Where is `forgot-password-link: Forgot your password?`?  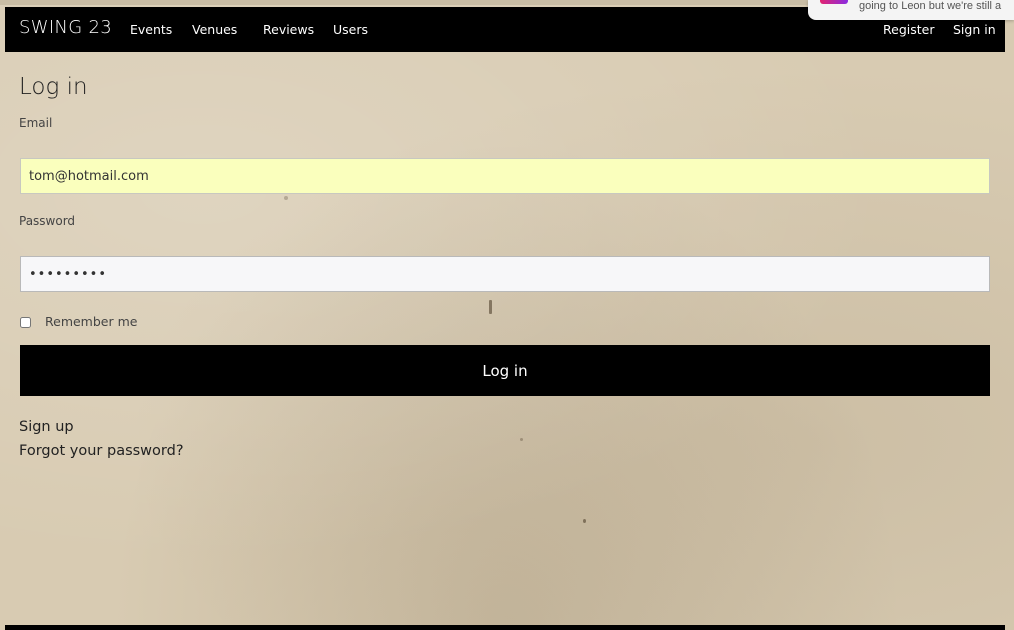
forgot-password-link: Forgot your password? is located at coordinates (101, 451).